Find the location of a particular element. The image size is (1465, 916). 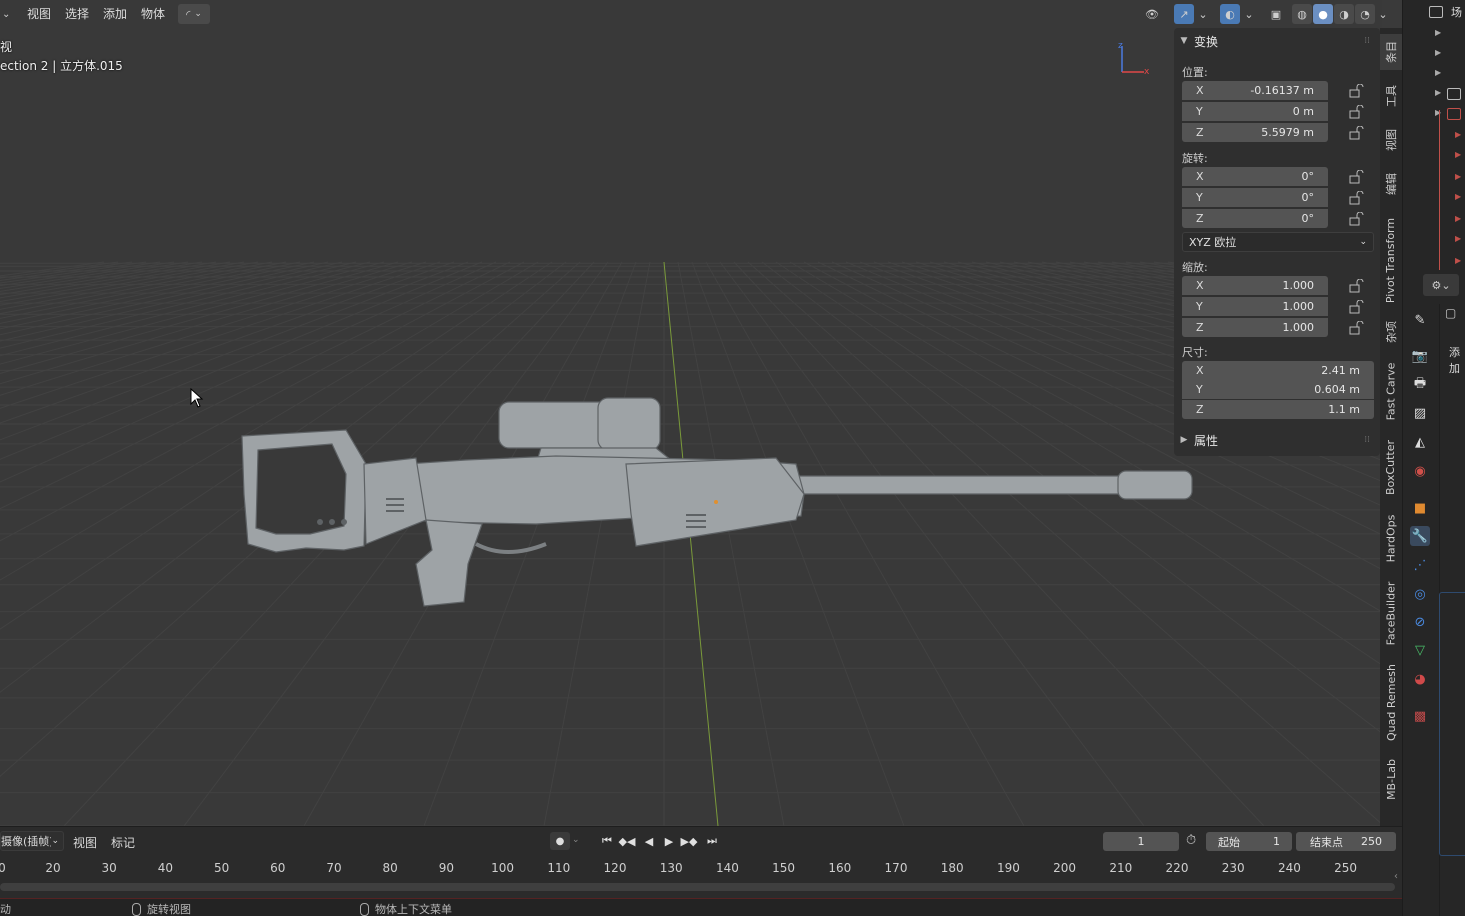

menu-select: 选择 is located at coordinates (77, 14).